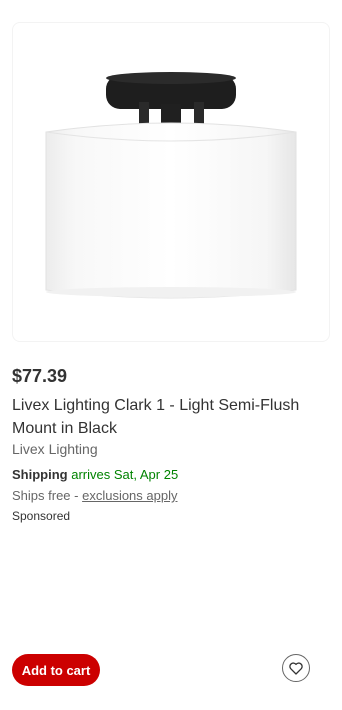 The image size is (342, 710). I want to click on favorite-button, so click(296, 668).